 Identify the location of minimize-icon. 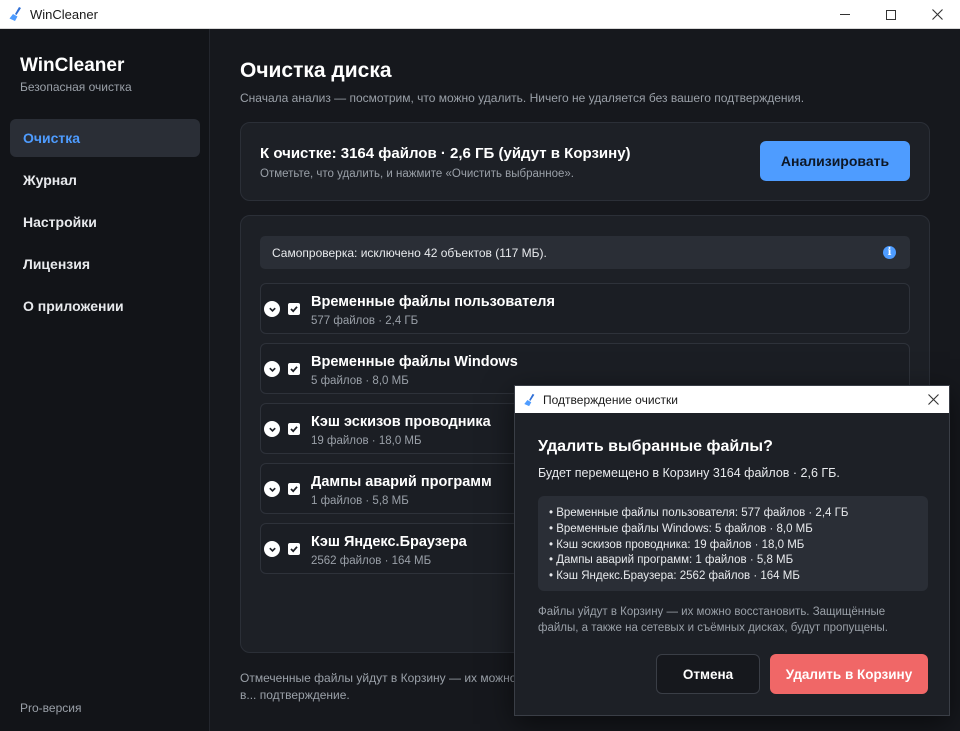
(845, 14).